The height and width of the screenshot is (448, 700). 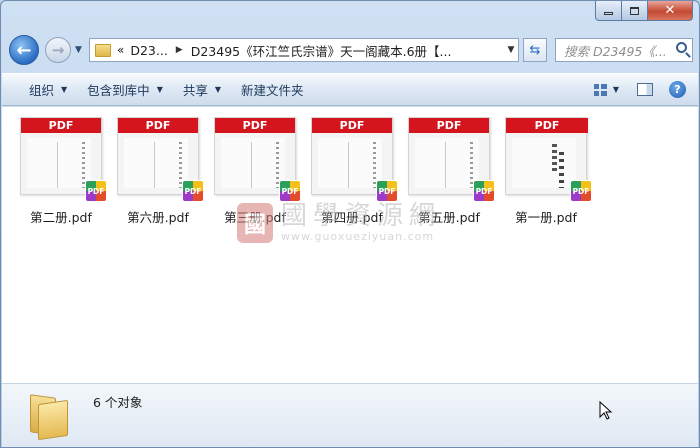 I want to click on new-folder-button: 新建文件夹, so click(x=272, y=90).